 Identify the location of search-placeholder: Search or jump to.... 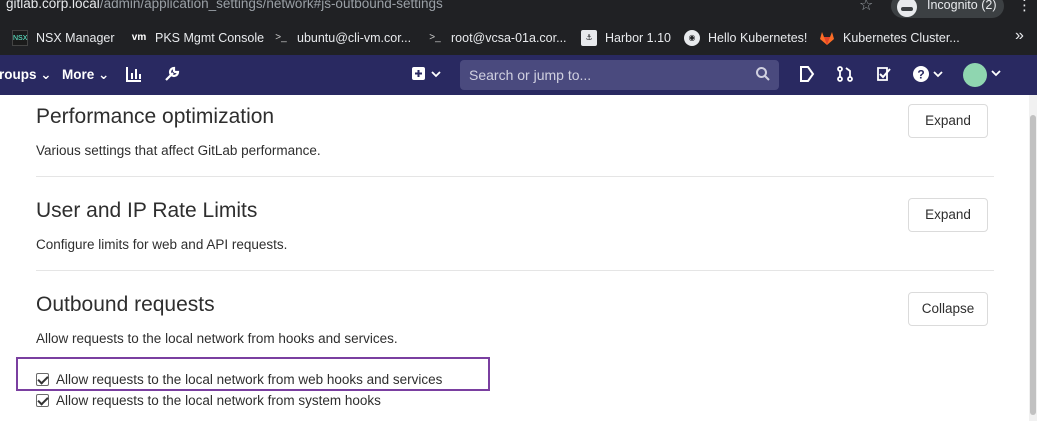
(530, 75).